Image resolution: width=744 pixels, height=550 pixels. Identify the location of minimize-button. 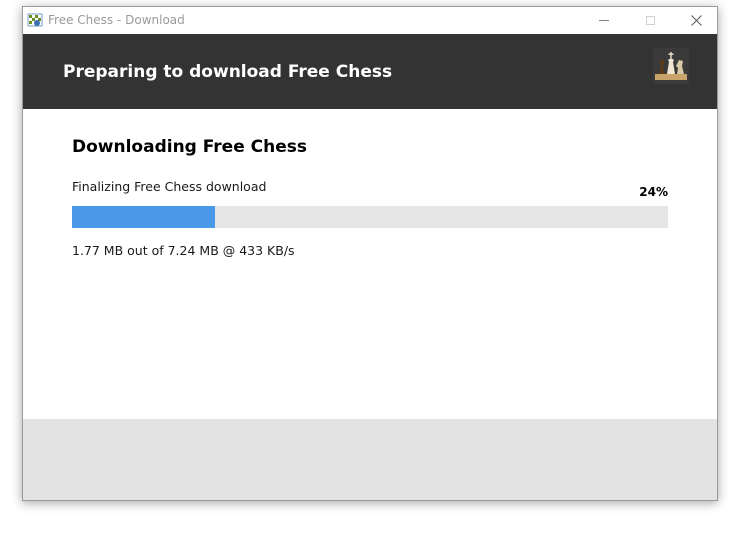
(604, 20).